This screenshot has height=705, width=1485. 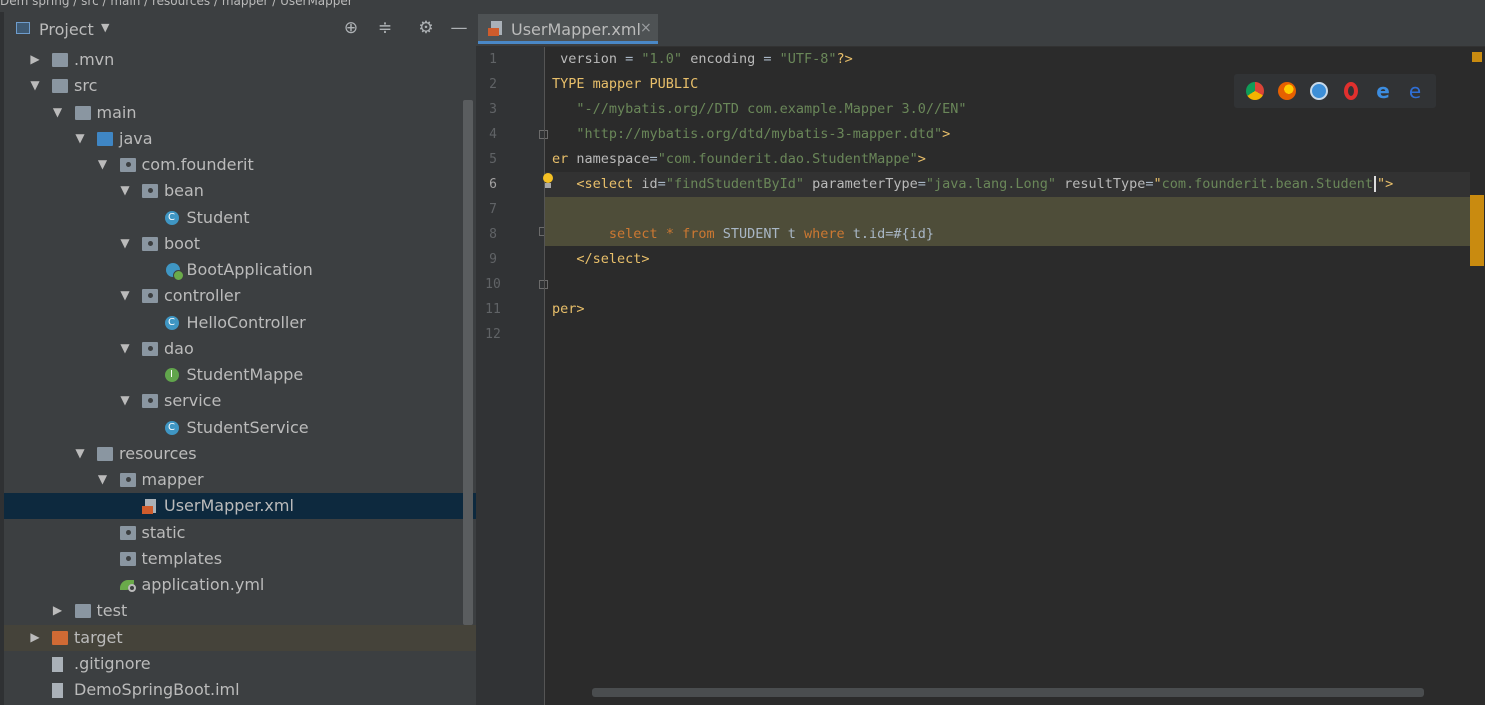 I want to click on tree-item: BootApplication, so click(x=240, y=270).